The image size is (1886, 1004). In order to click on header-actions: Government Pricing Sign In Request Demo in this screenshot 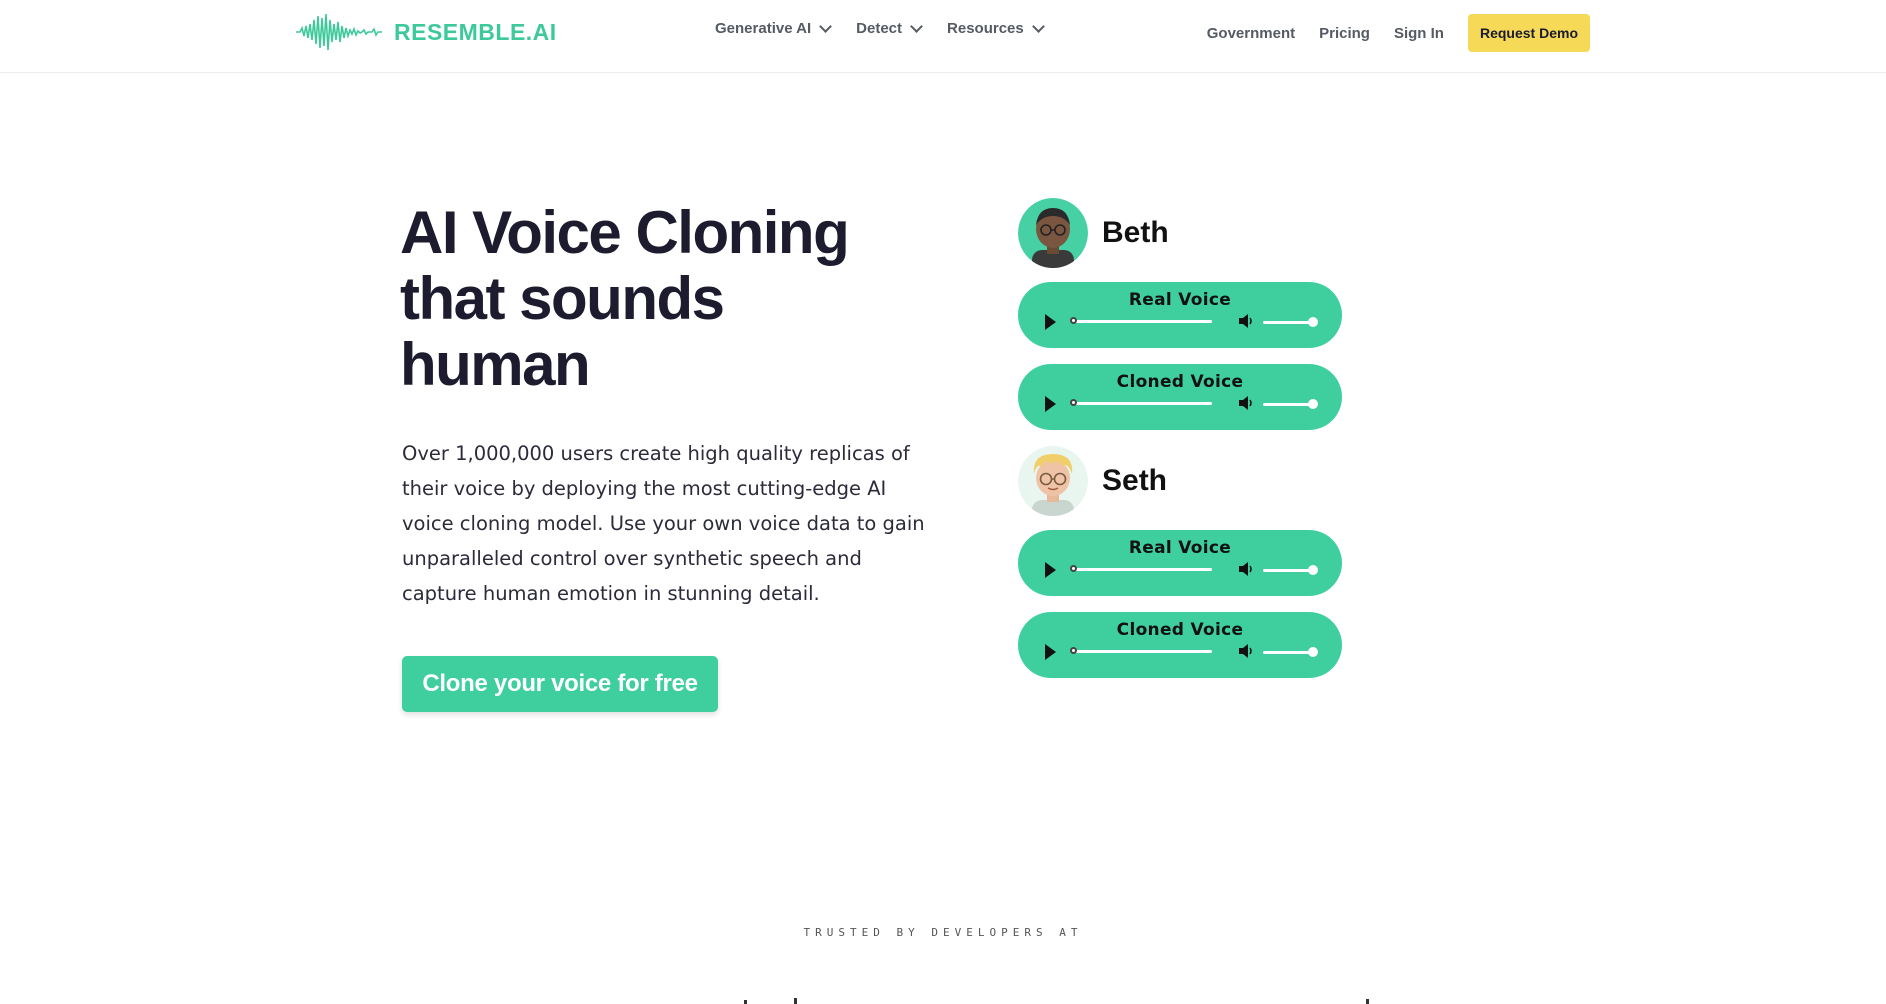, I will do `click(1398, 33)`.